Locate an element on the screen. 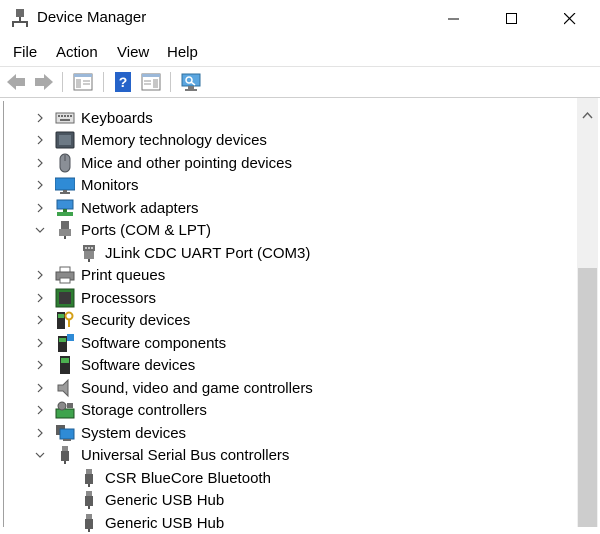 Image resolution: width=600 pixels, height=534 pixels. menu-file: File is located at coordinates (25, 52).